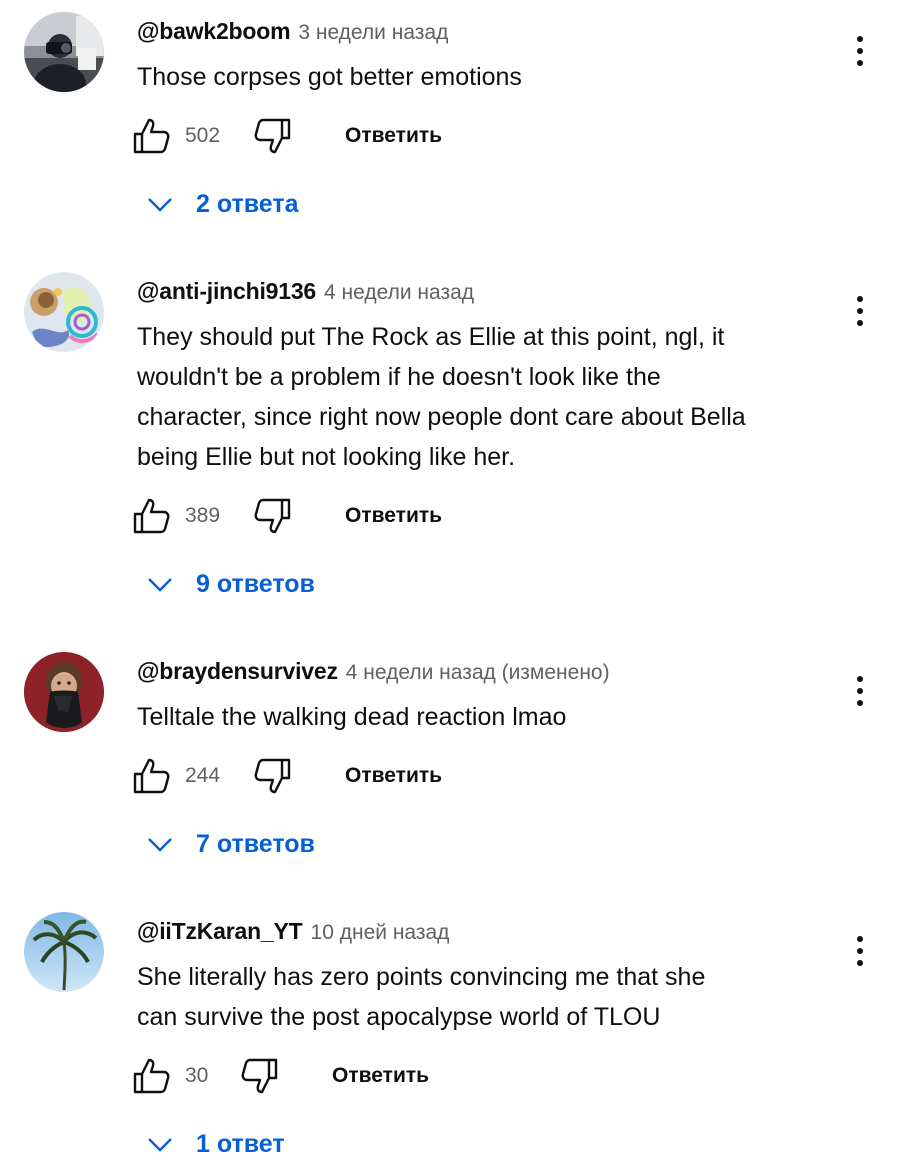 This screenshot has width=900, height=1166. What do you see at coordinates (352, 717) in the screenshot?
I see `comment-text: Telltale the walking dead reaction lmao` at bounding box center [352, 717].